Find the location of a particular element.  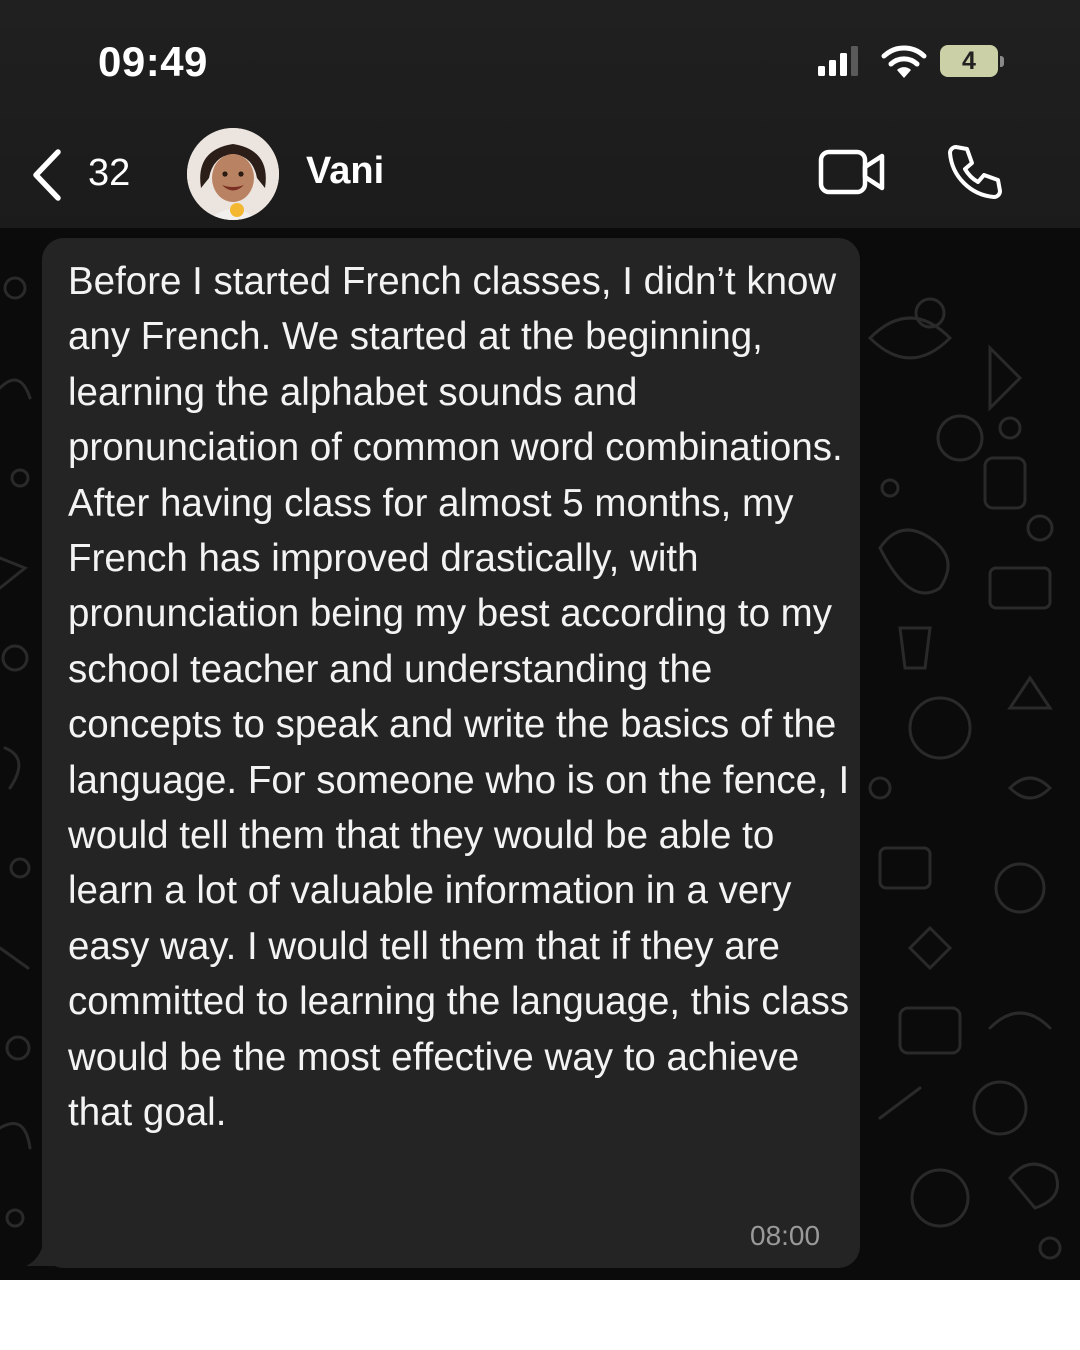

unread-count: 32 is located at coordinates (109, 173).